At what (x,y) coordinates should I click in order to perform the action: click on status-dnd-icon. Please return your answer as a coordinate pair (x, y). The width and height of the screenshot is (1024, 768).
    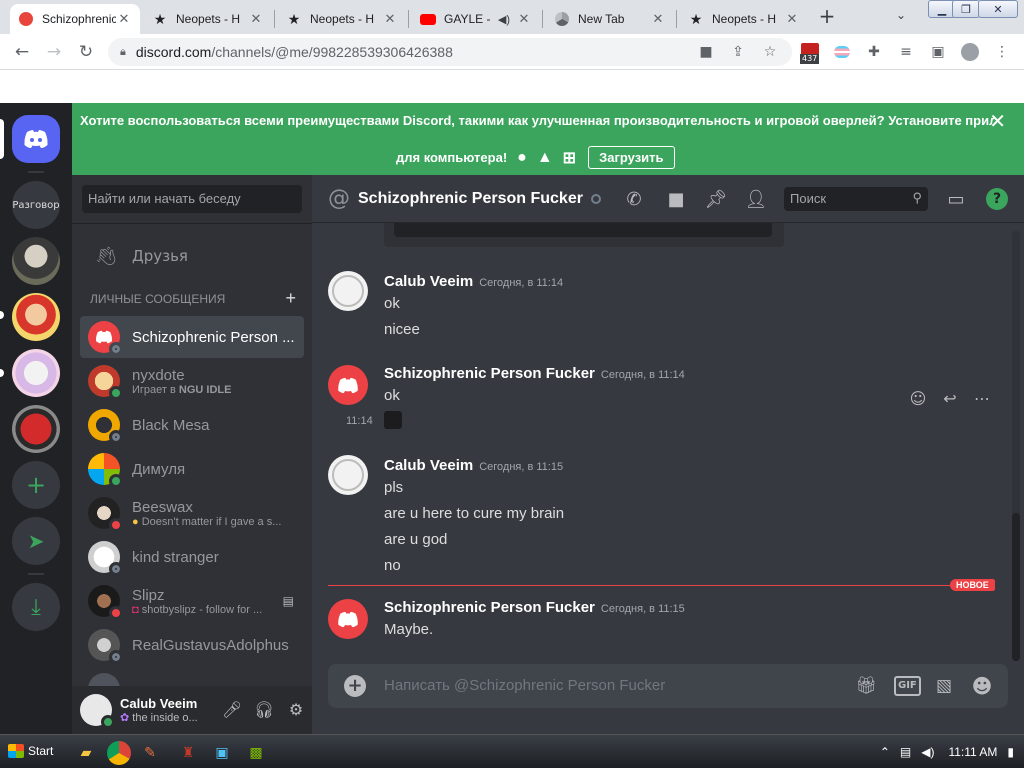
    Looking at the image, I should click on (116, 613).